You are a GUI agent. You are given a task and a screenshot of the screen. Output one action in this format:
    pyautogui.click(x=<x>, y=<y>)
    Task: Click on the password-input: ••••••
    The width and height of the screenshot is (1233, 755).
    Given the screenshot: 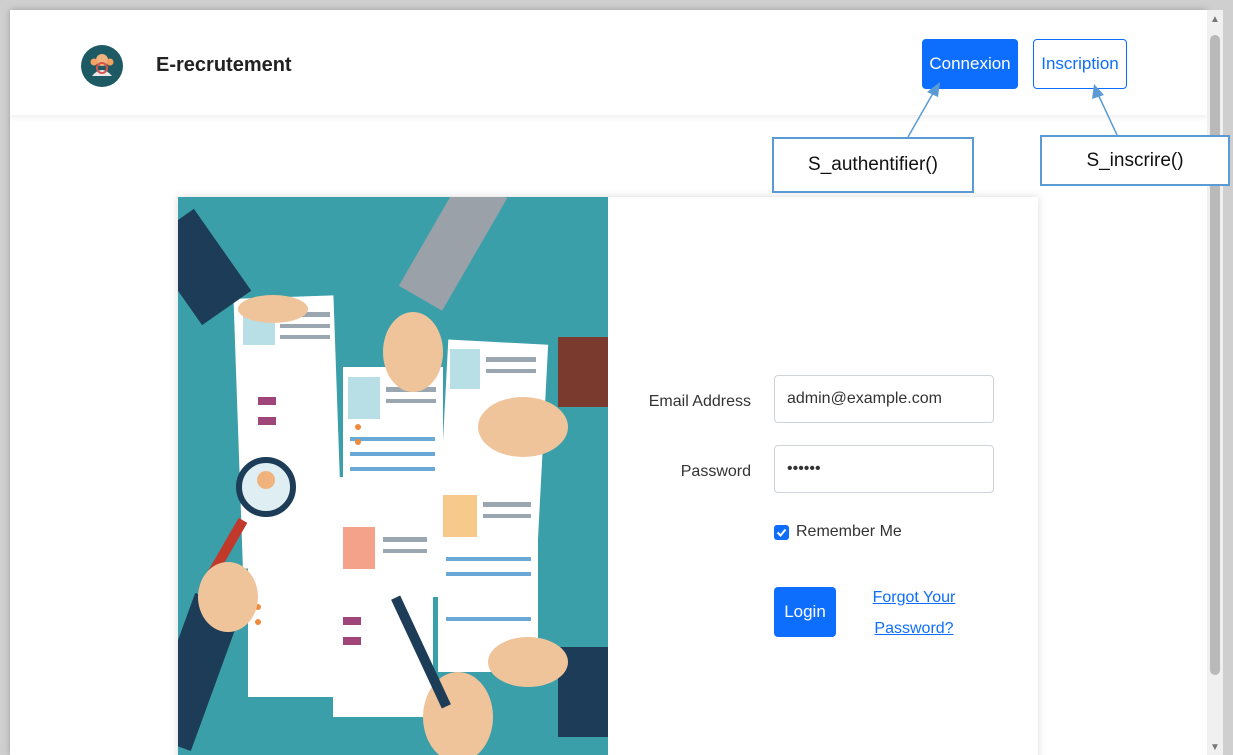 What is the action you would take?
    pyautogui.click(x=884, y=469)
    